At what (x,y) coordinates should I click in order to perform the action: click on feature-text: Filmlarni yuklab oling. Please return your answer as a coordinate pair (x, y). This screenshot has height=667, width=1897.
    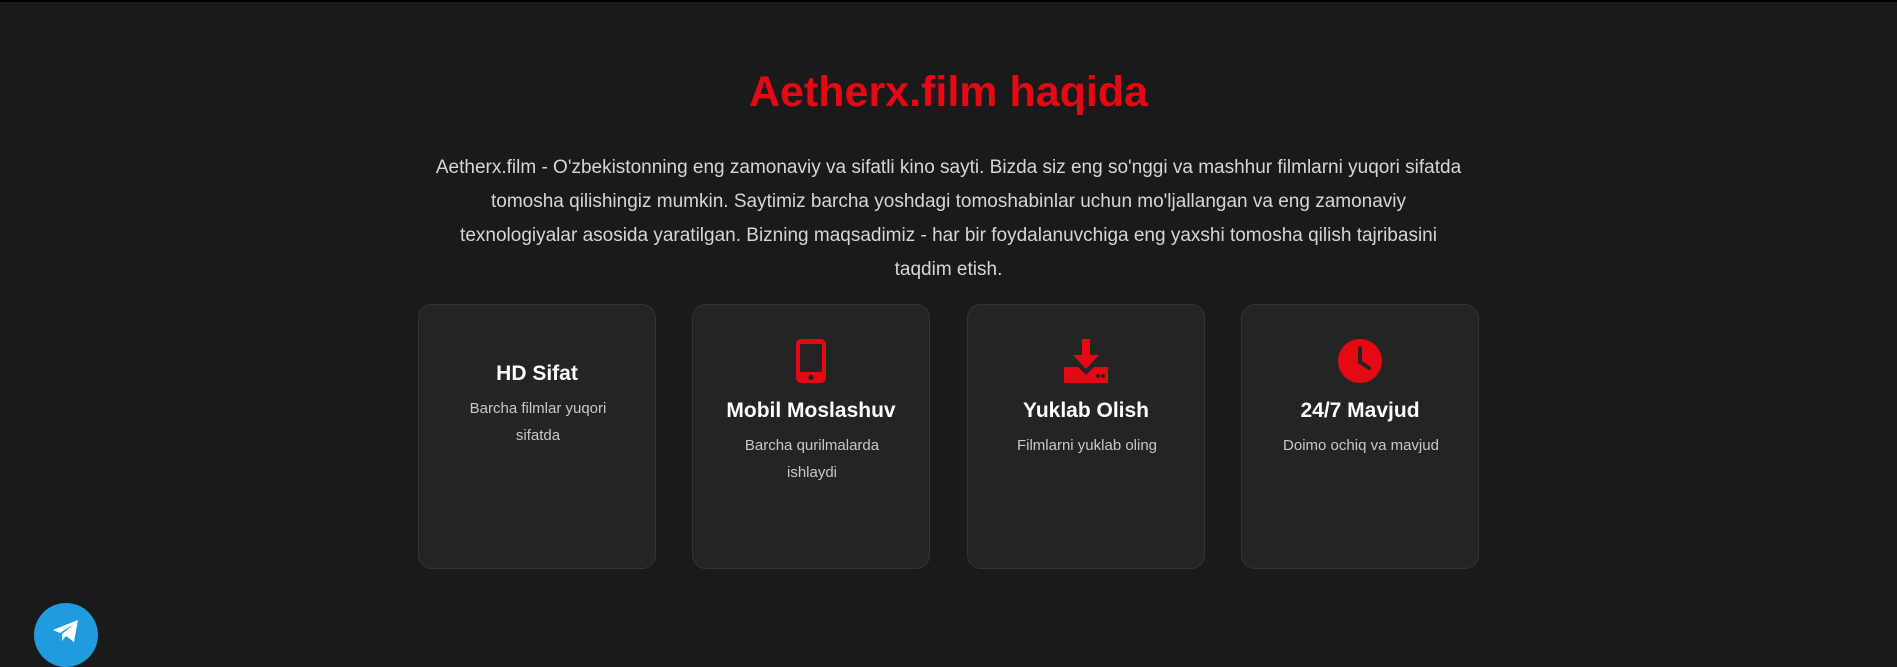
    Looking at the image, I should click on (1087, 445).